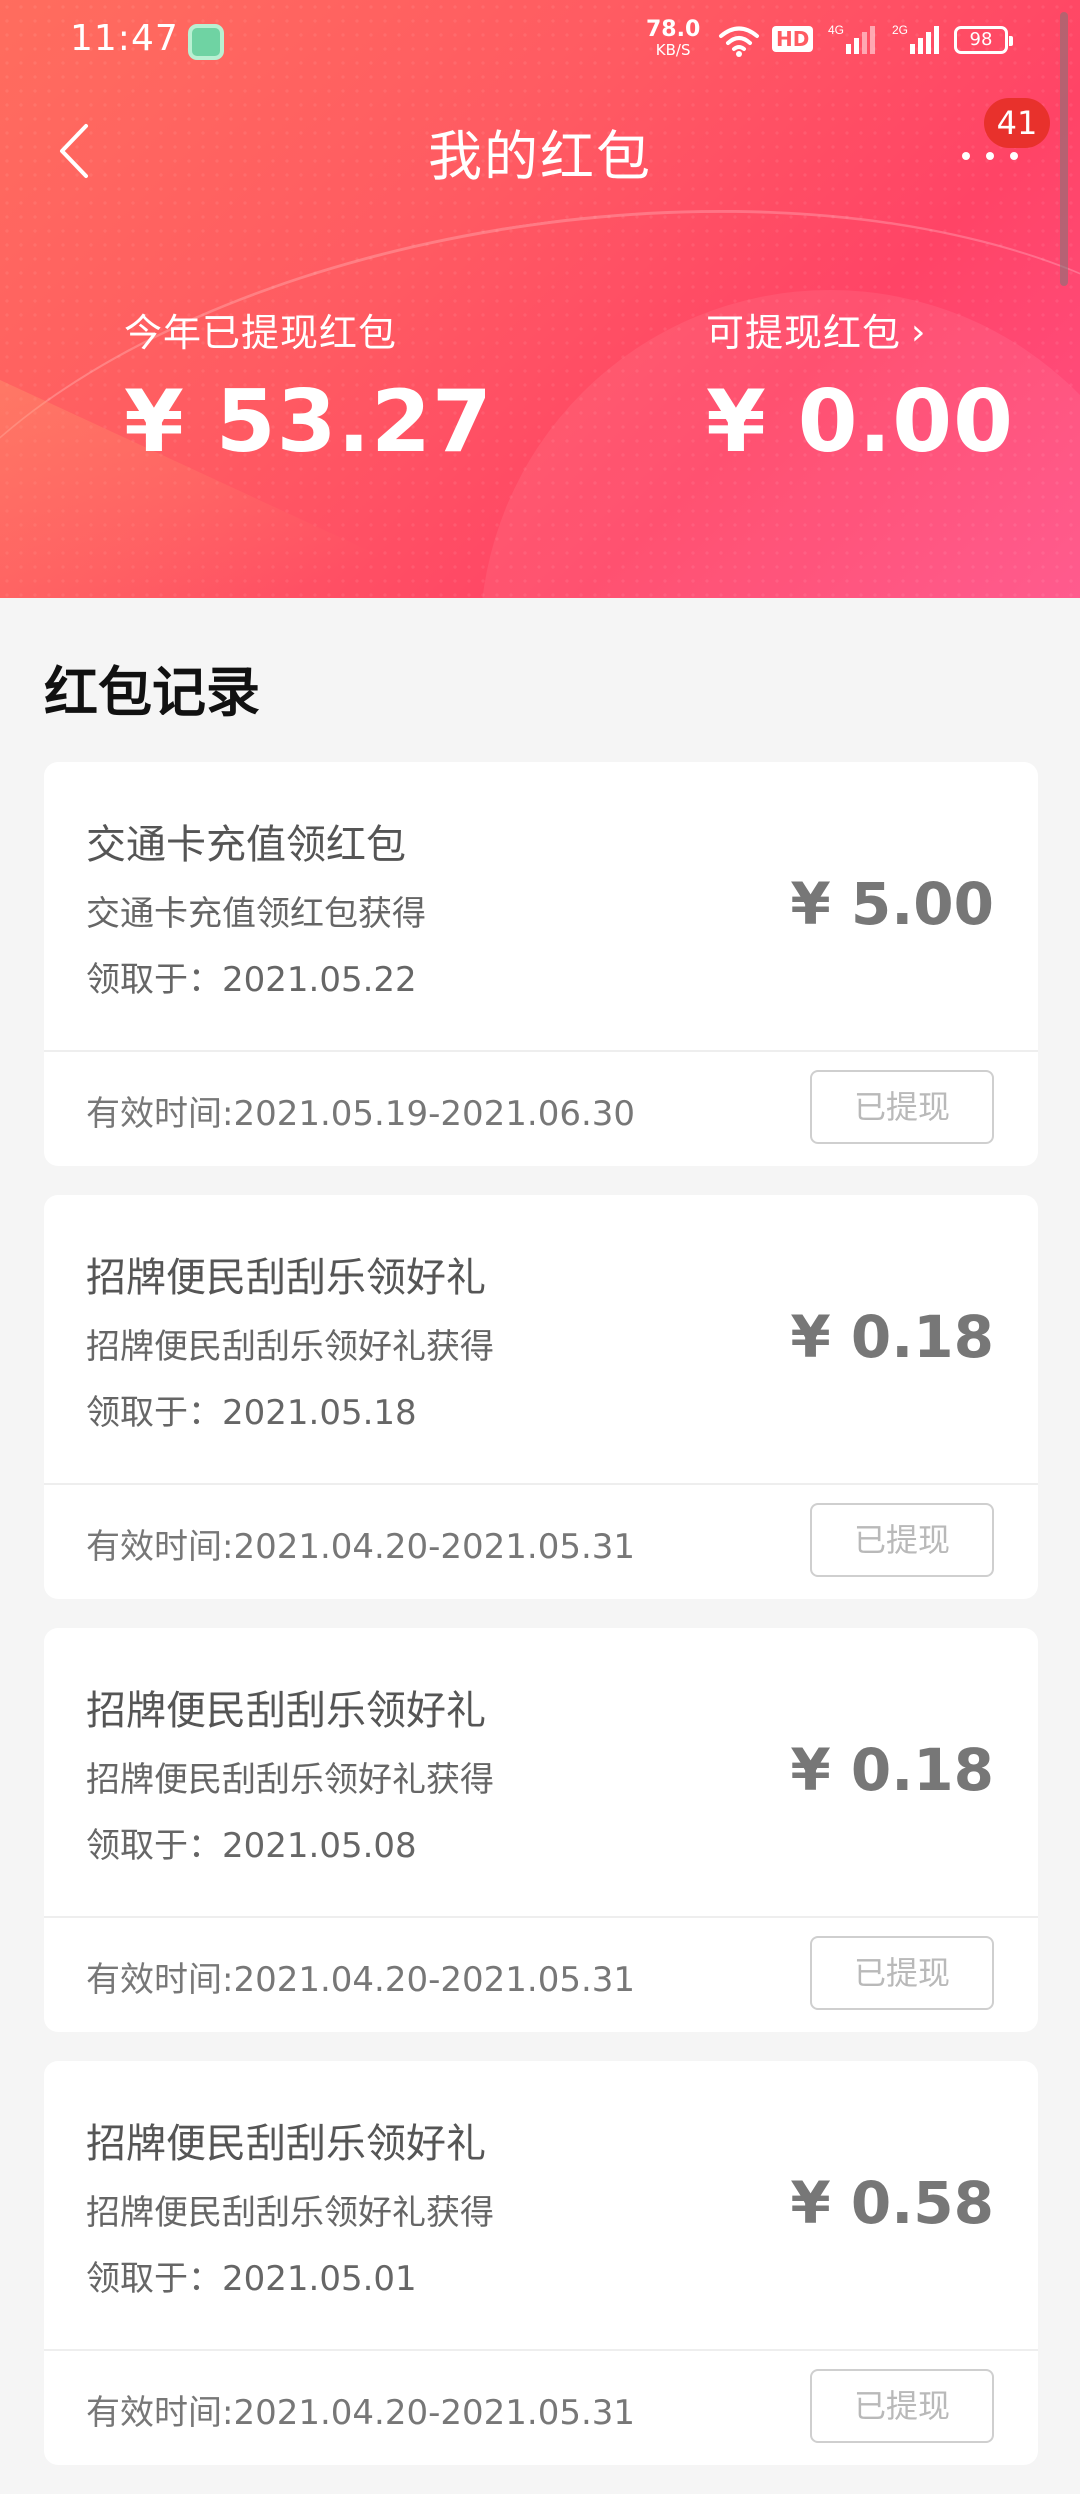  Describe the element at coordinates (804, 333) in the screenshot. I see `available-label: 可提现红包` at that location.